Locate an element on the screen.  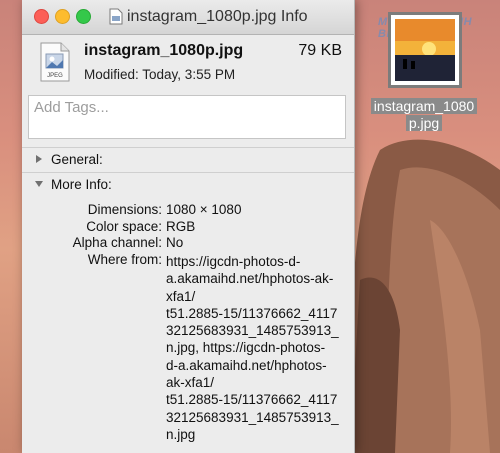
dimensions-label: Dimensions: is located at coordinates (124, 209).